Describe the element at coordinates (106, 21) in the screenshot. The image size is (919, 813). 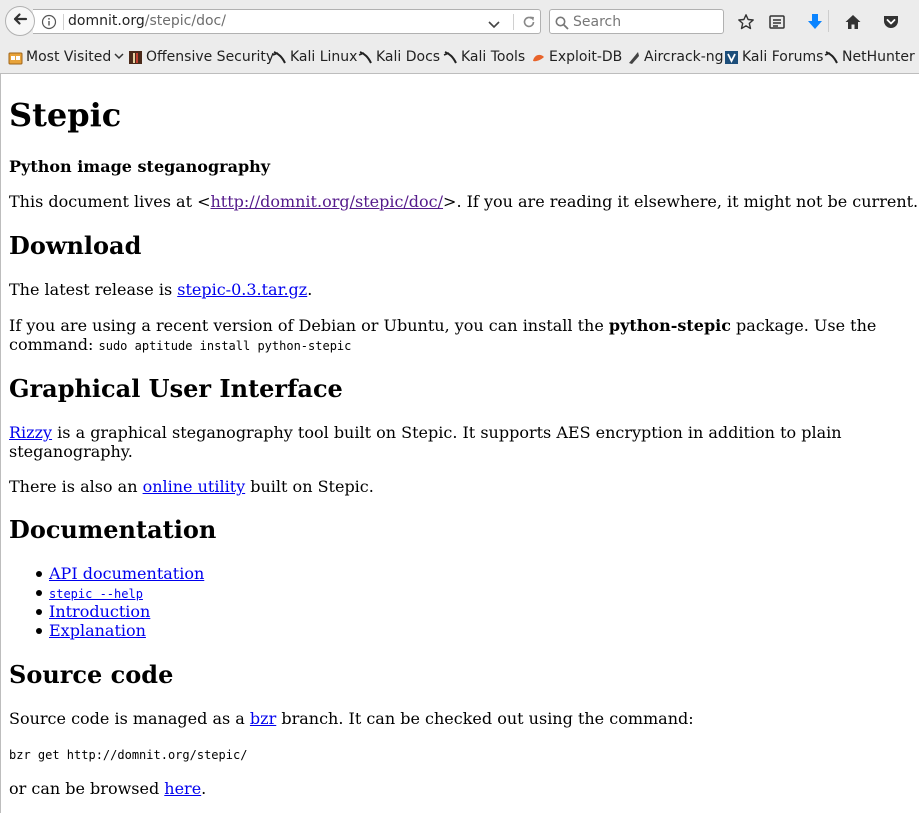
I see `url-host: domnit.org` at that location.